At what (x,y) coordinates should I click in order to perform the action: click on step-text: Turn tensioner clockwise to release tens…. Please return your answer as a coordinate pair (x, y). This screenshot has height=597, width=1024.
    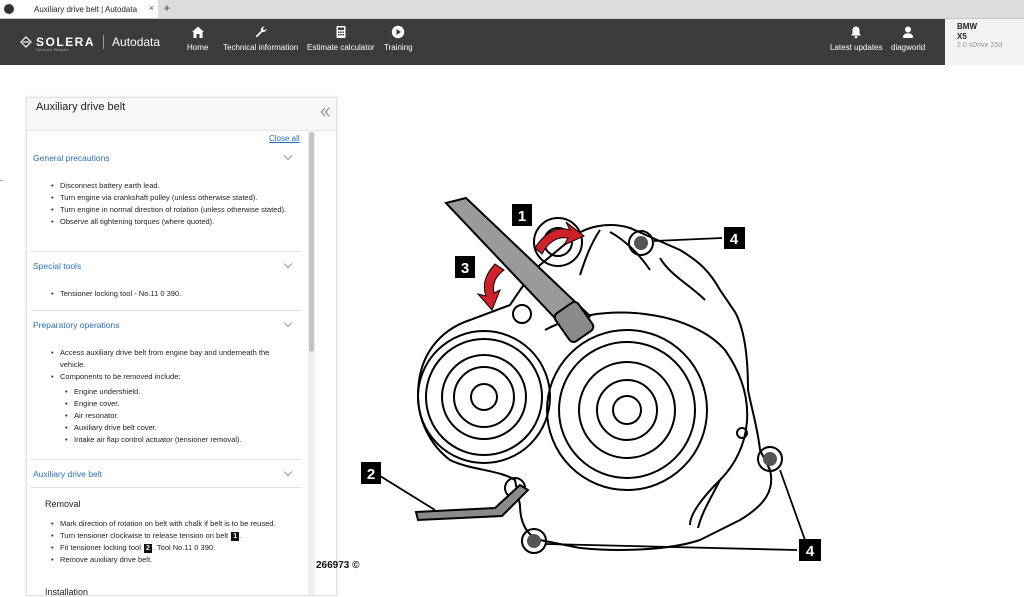
    Looking at the image, I should click on (144, 535).